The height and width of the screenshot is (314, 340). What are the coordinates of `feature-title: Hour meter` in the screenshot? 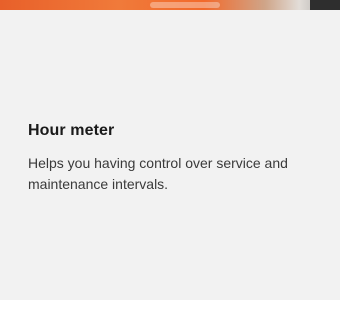 It's located at (71, 130).